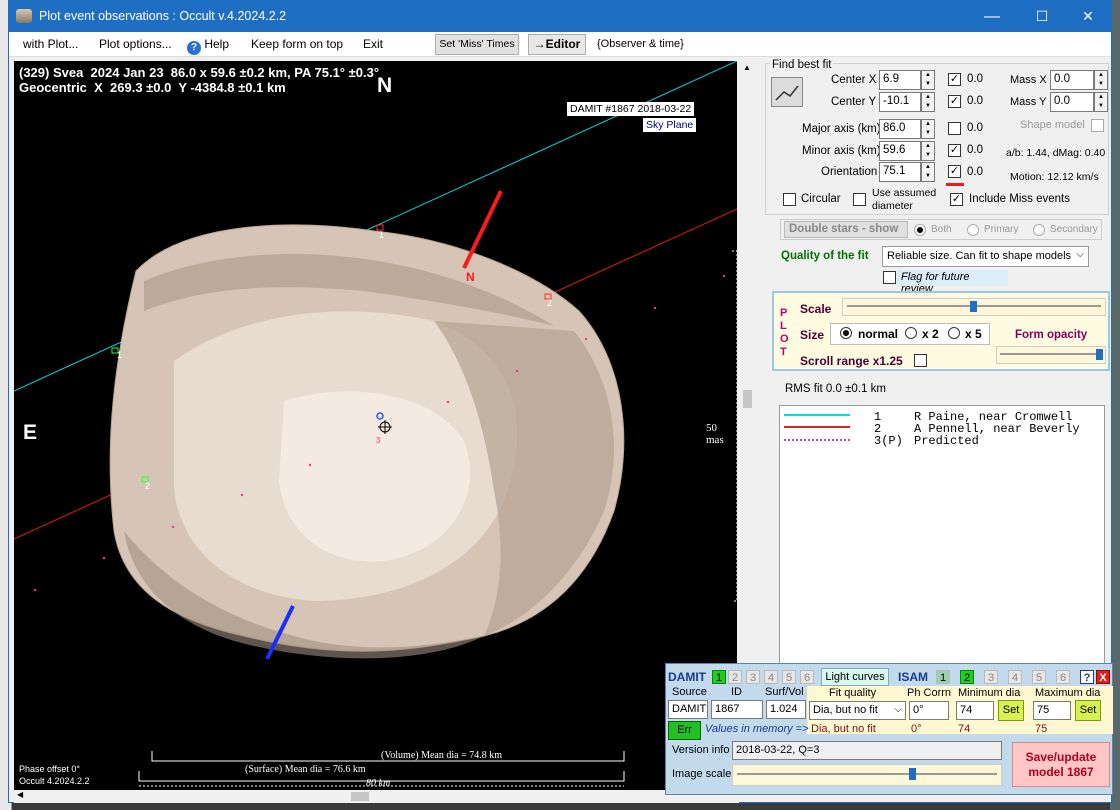 The image size is (1120, 810). Describe the element at coordinates (967, 677) in the screenshot. I see `isam-model-2: 2` at that location.